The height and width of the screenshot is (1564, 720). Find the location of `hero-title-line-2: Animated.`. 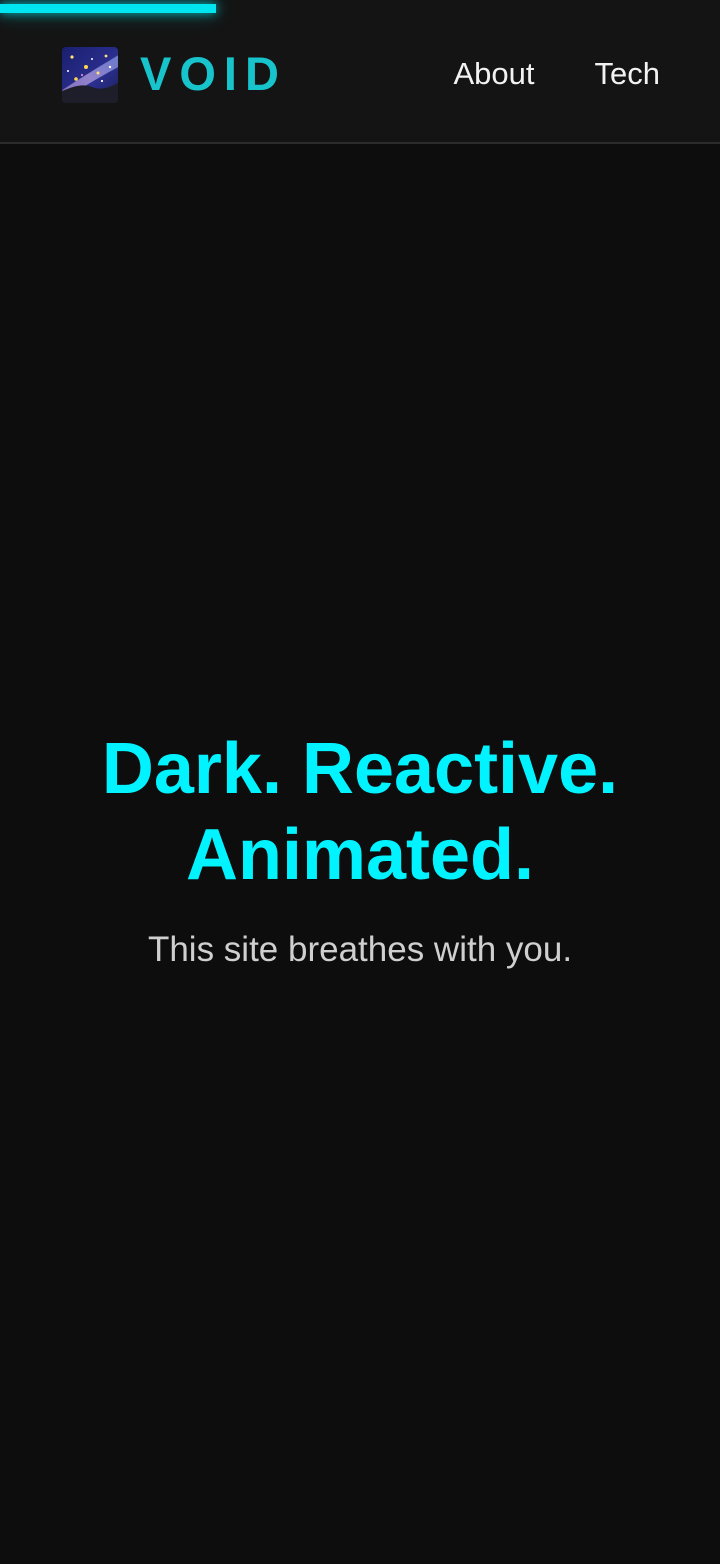

hero-title-line-2: Animated. is located at coordinates (360, 855).